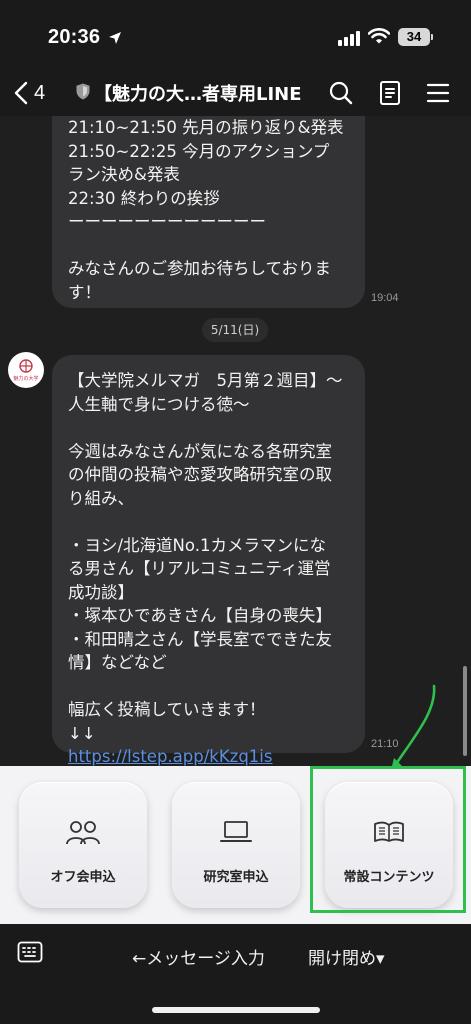 The width and height of the screenshot is (471, 1024). What do you see at coordinates (144, 198) in the screenshot?
I see `message-line: 22:30 終わりの挨拶` at bounding box center [144, 198].